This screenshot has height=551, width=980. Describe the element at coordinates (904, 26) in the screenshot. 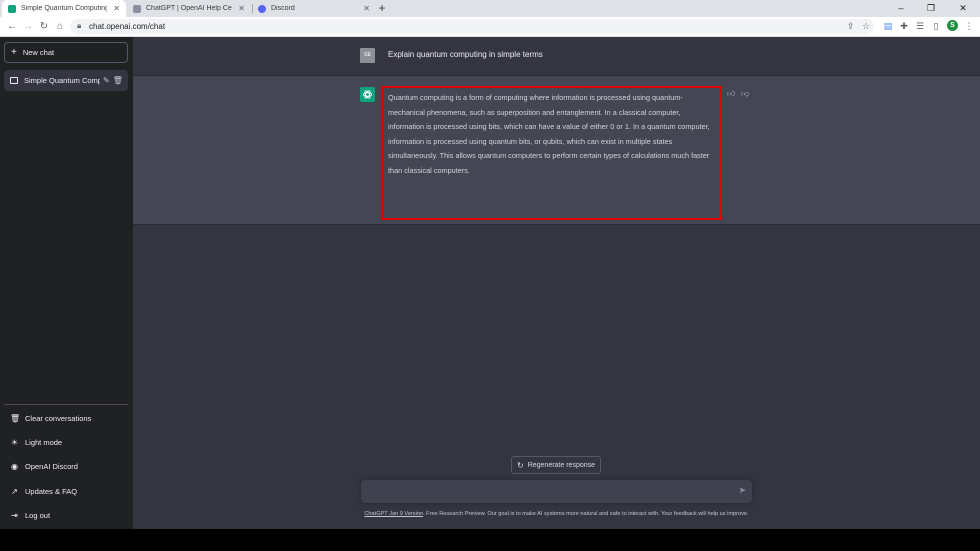

I see `extensions-puzzle-icon: ✚` at that location.